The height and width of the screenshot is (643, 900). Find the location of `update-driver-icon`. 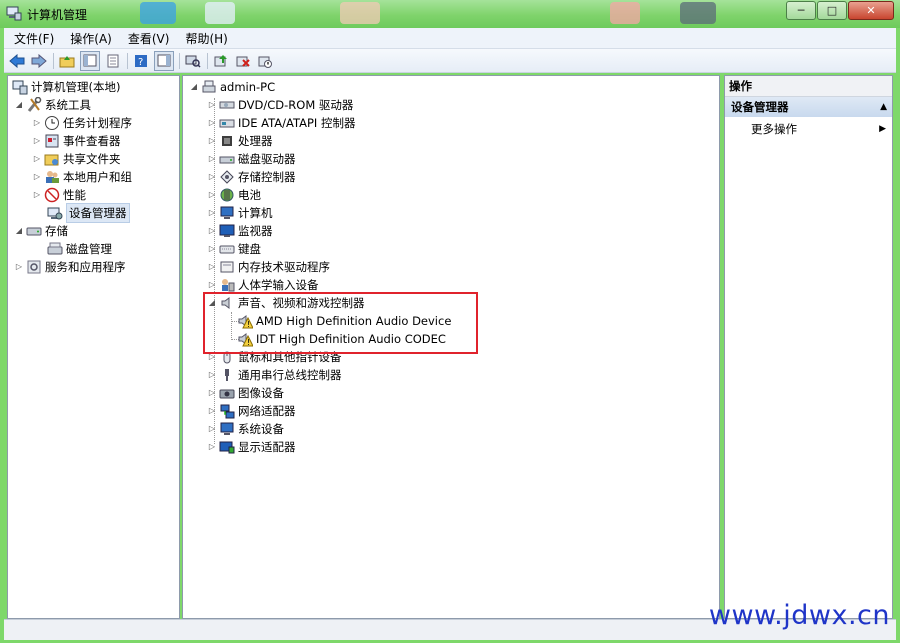

update-driver-icon is located at coordinates (221, 61).